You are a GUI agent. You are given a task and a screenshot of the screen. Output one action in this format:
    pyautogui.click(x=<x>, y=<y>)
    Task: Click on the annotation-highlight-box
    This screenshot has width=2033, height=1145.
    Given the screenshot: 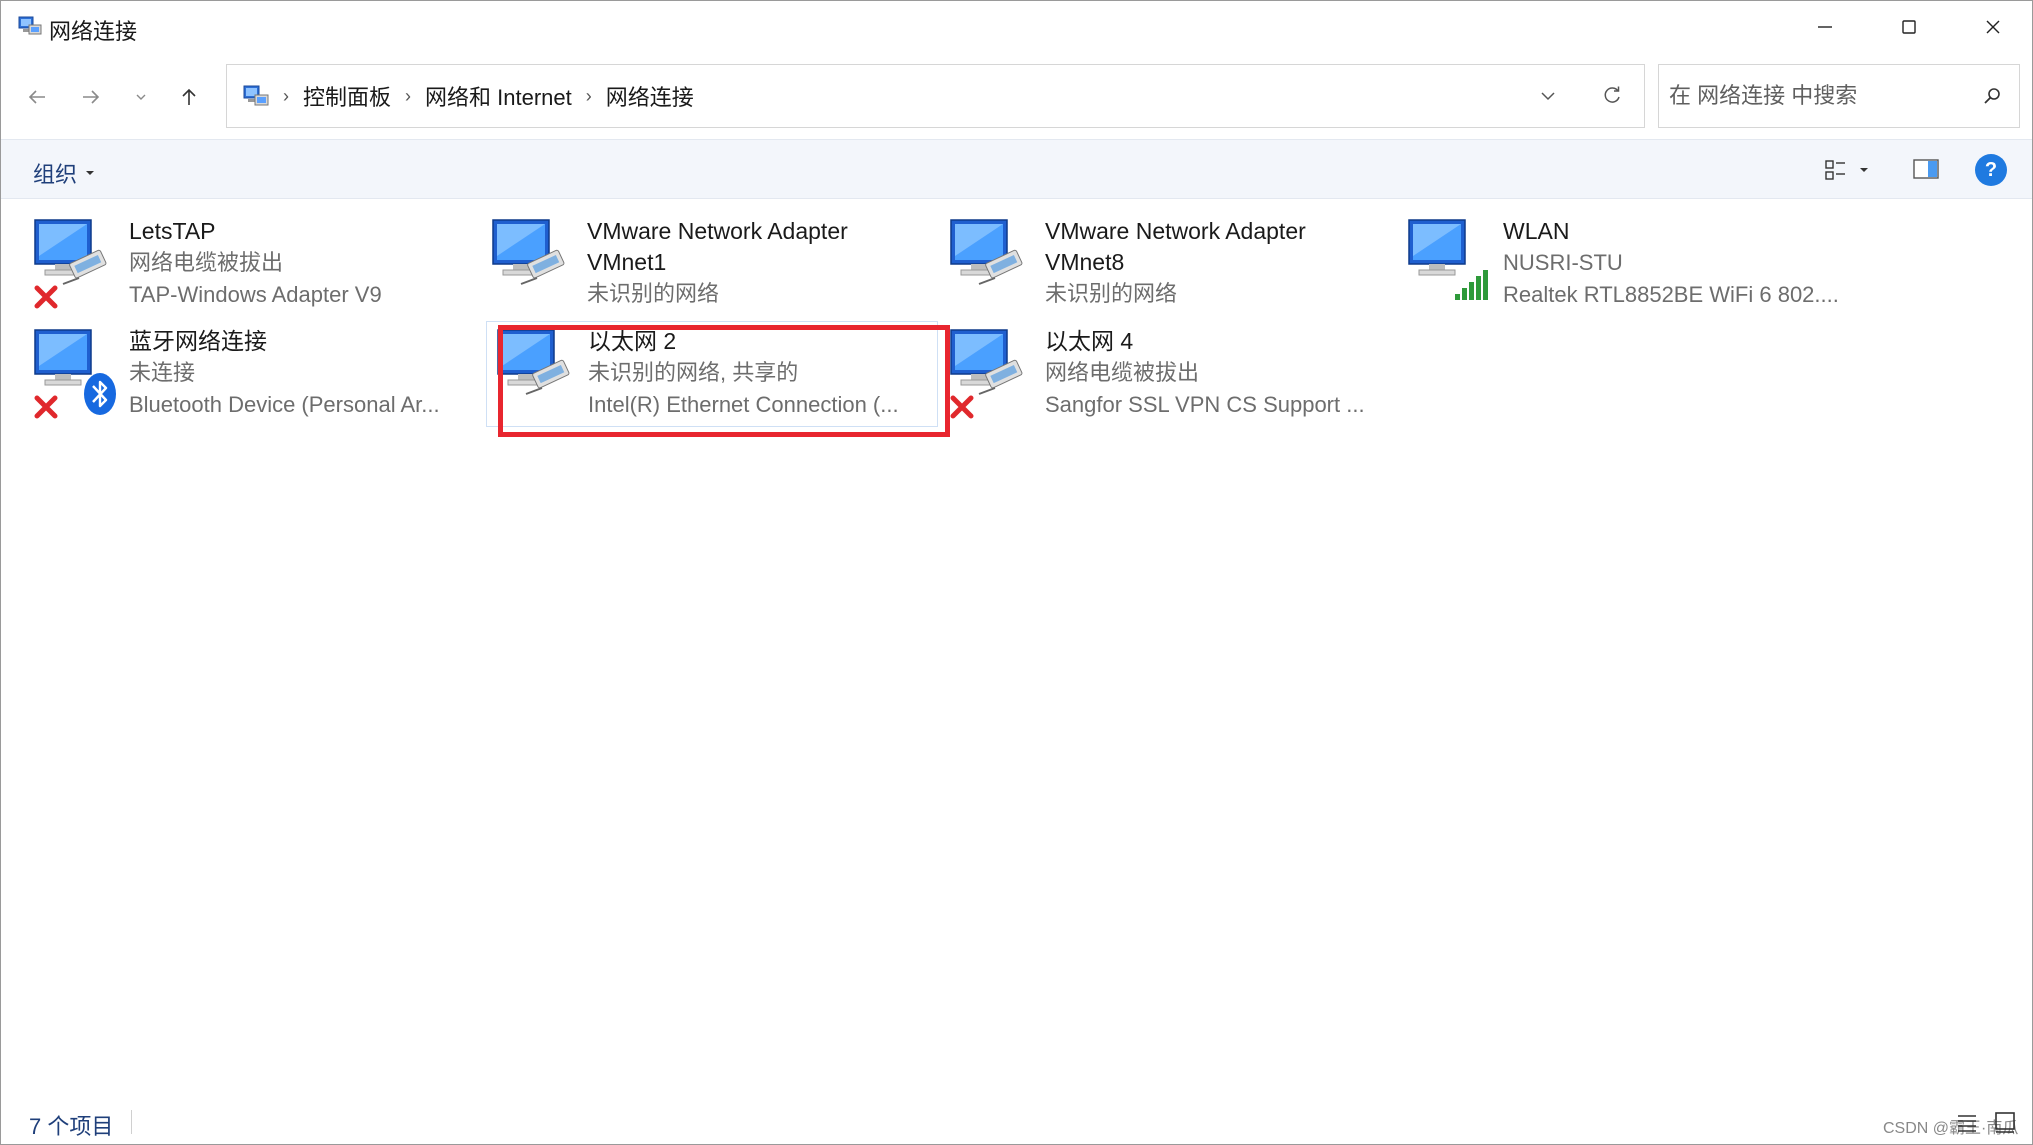 What is the action you would take?
    pyautogui.click(x=724, y=381)
    